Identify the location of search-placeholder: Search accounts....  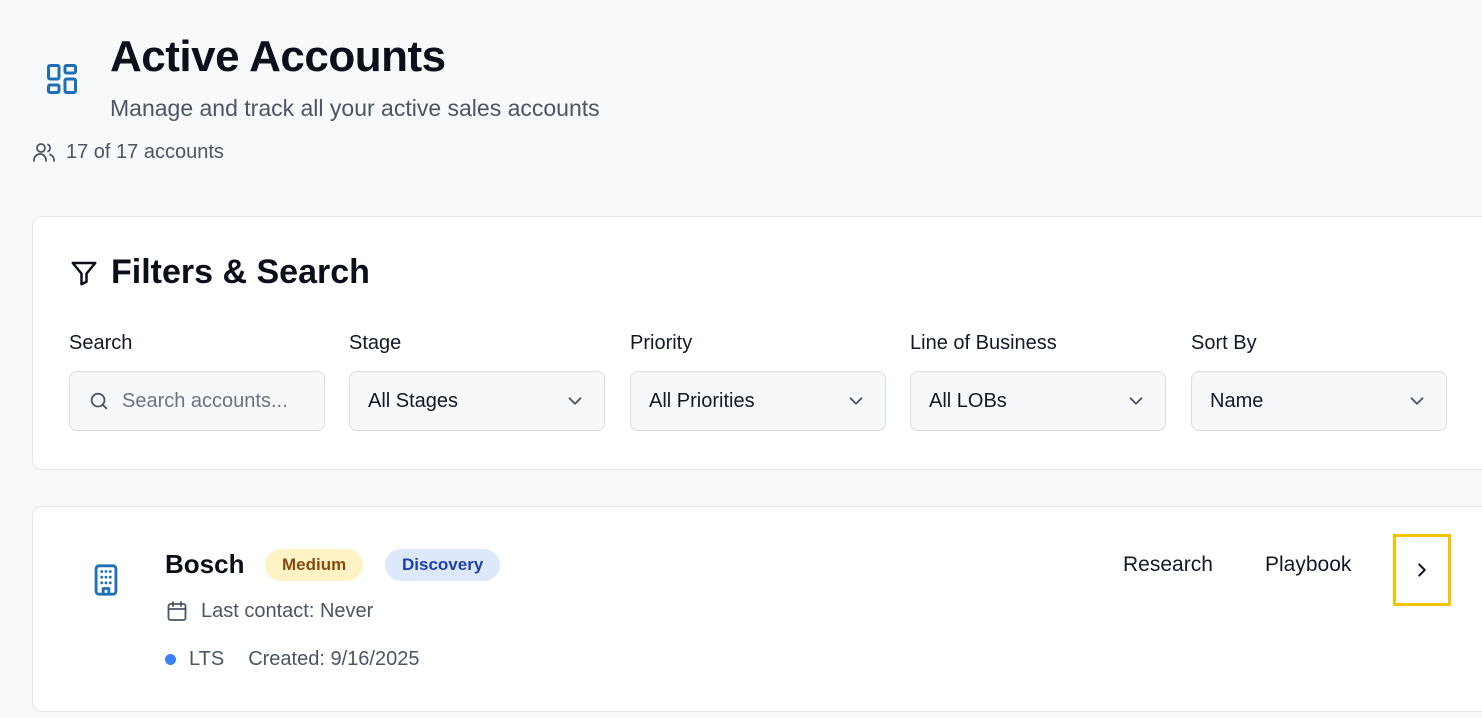
(205, 400).